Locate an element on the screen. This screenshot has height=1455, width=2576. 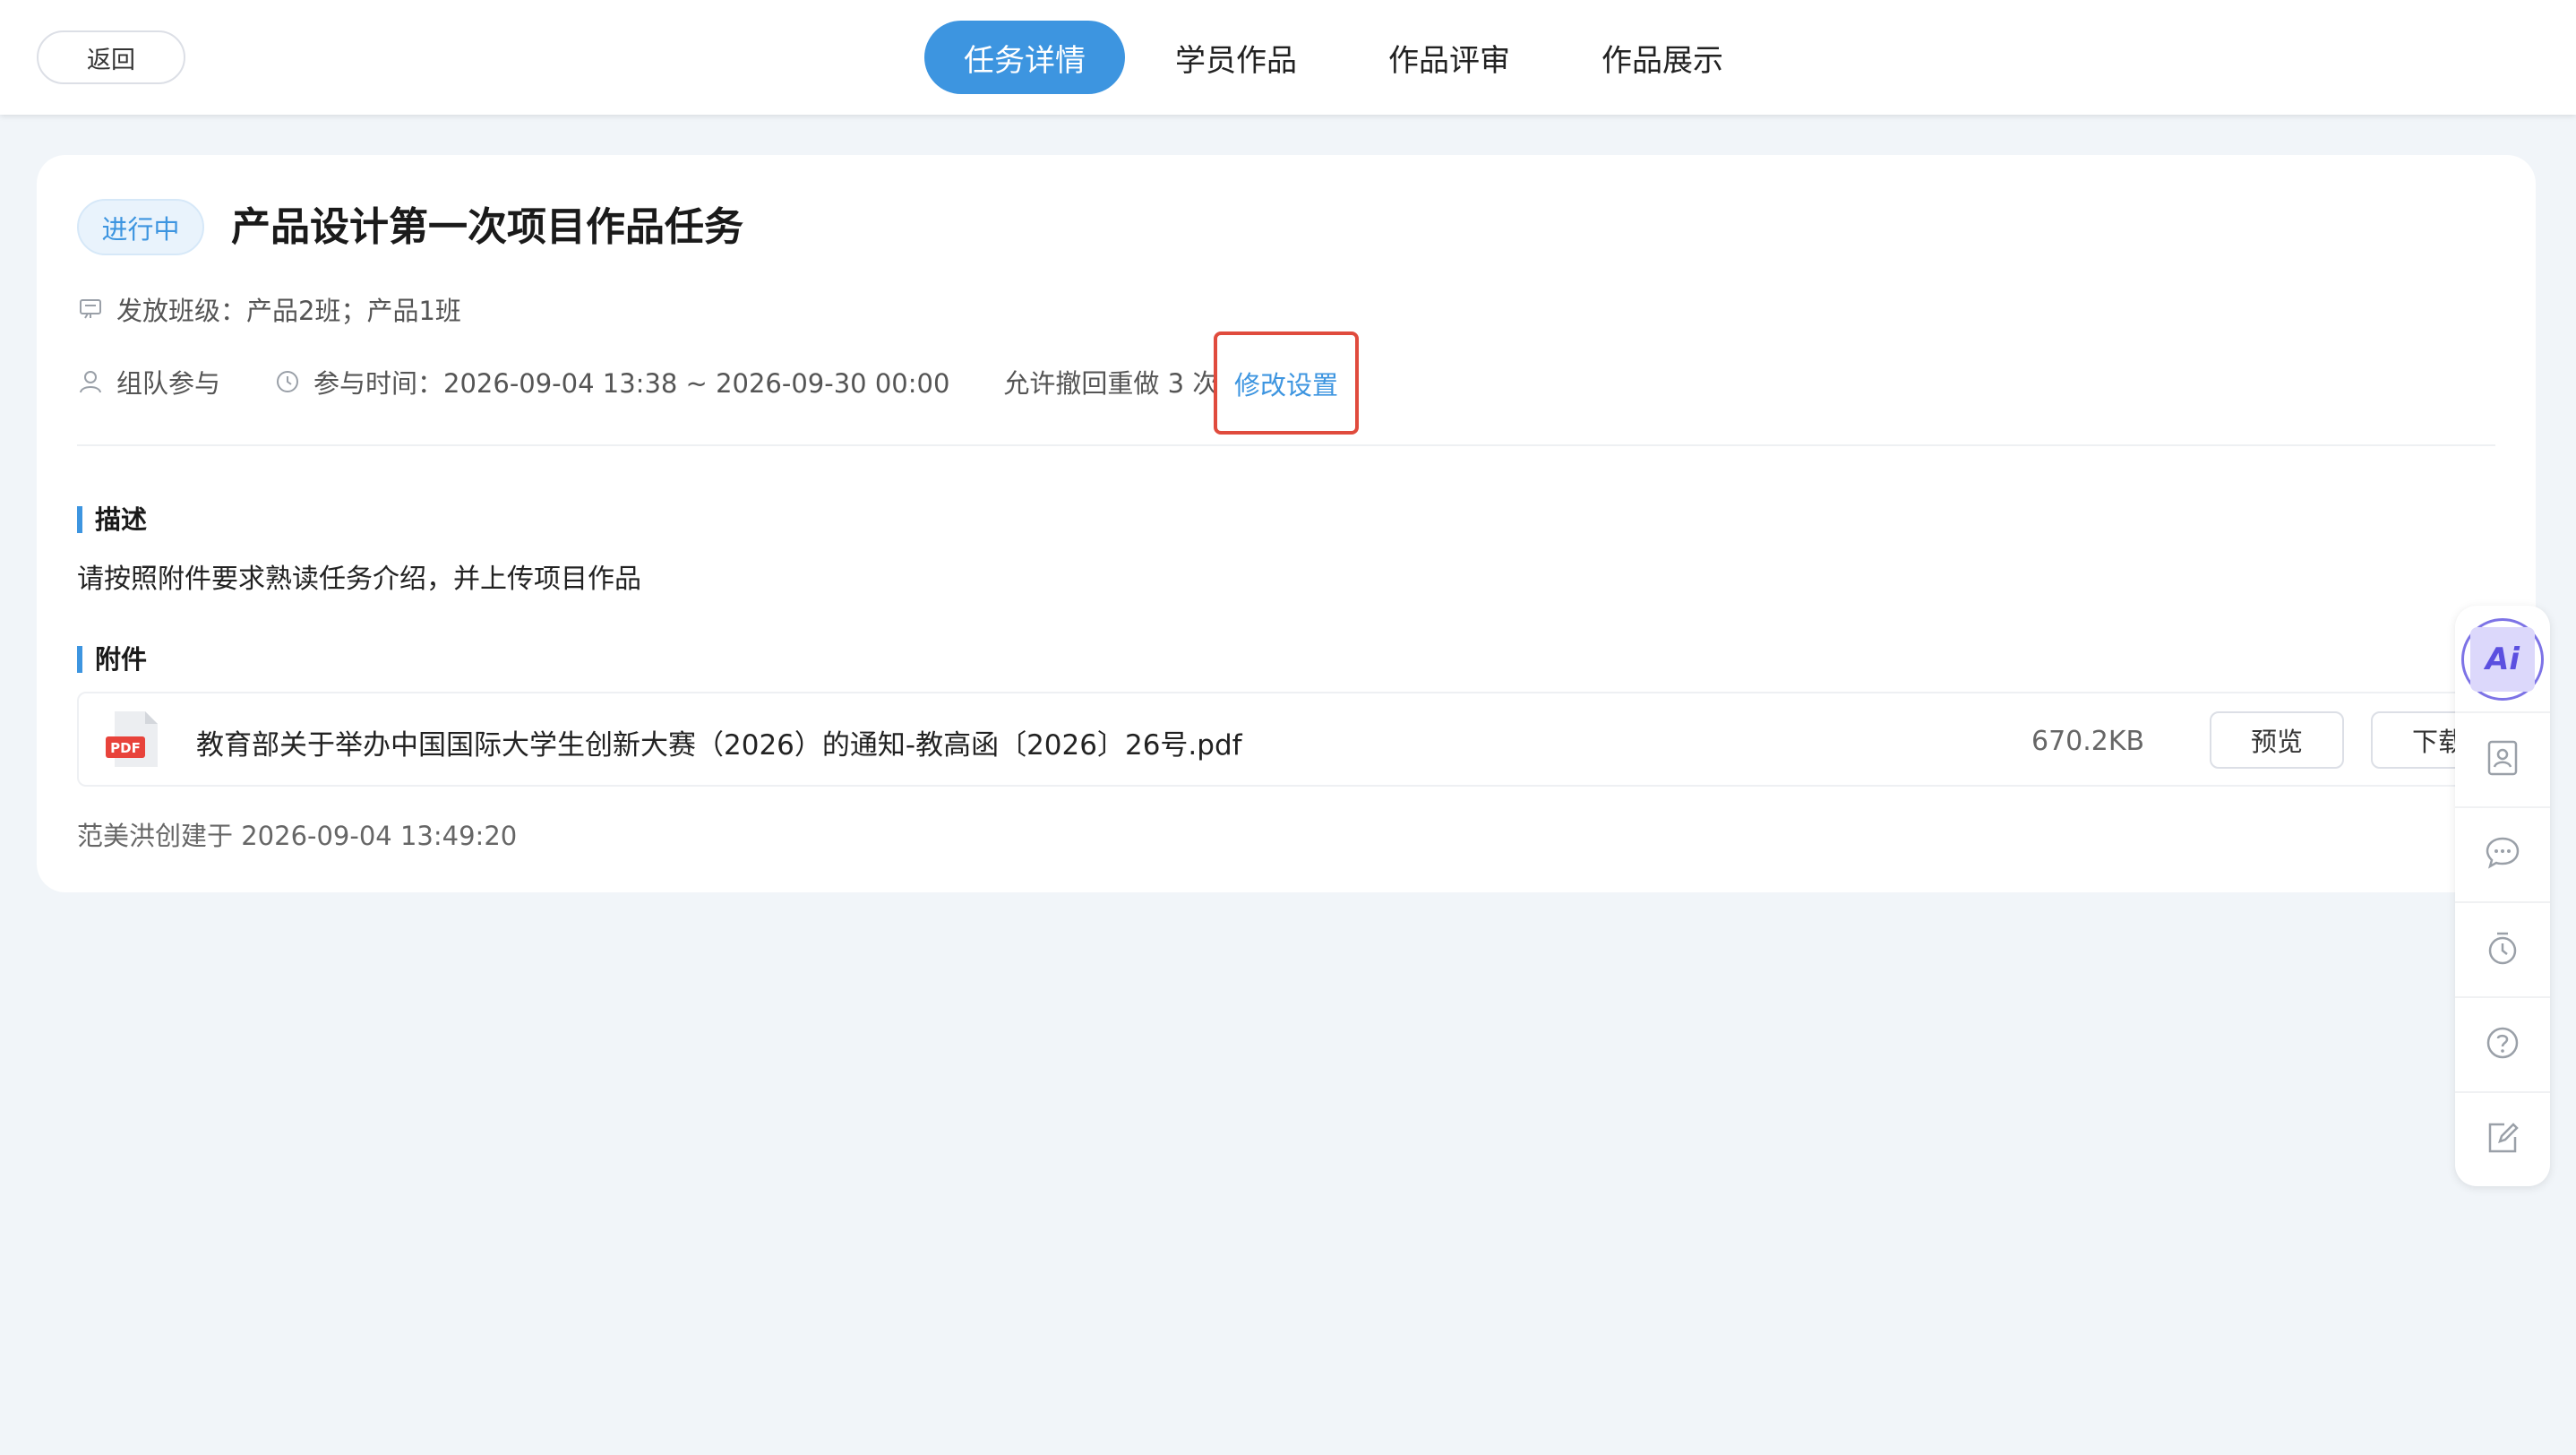
contact-card-button is located at coordinates (2502, 759).